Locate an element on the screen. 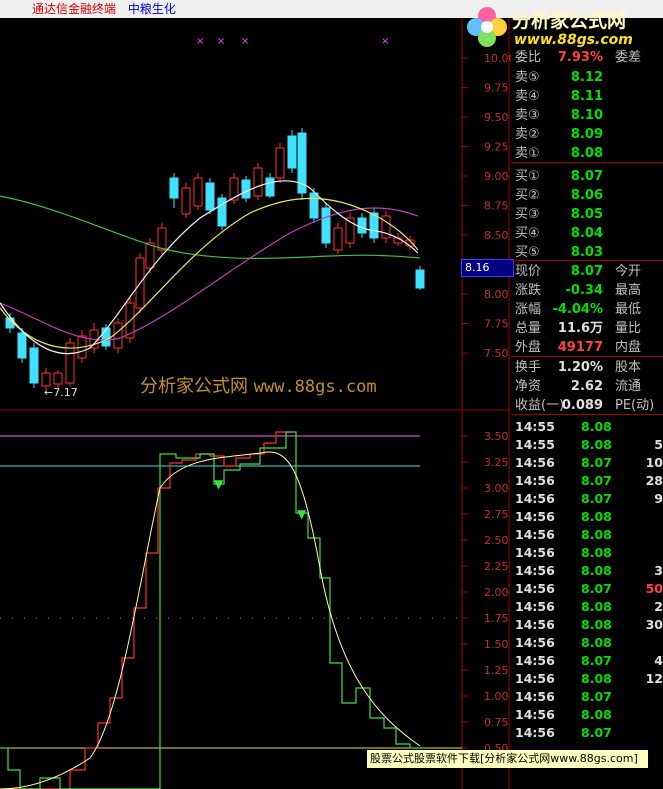  ask-row: 卖① 8.08 is located at coordinates (587, 153).